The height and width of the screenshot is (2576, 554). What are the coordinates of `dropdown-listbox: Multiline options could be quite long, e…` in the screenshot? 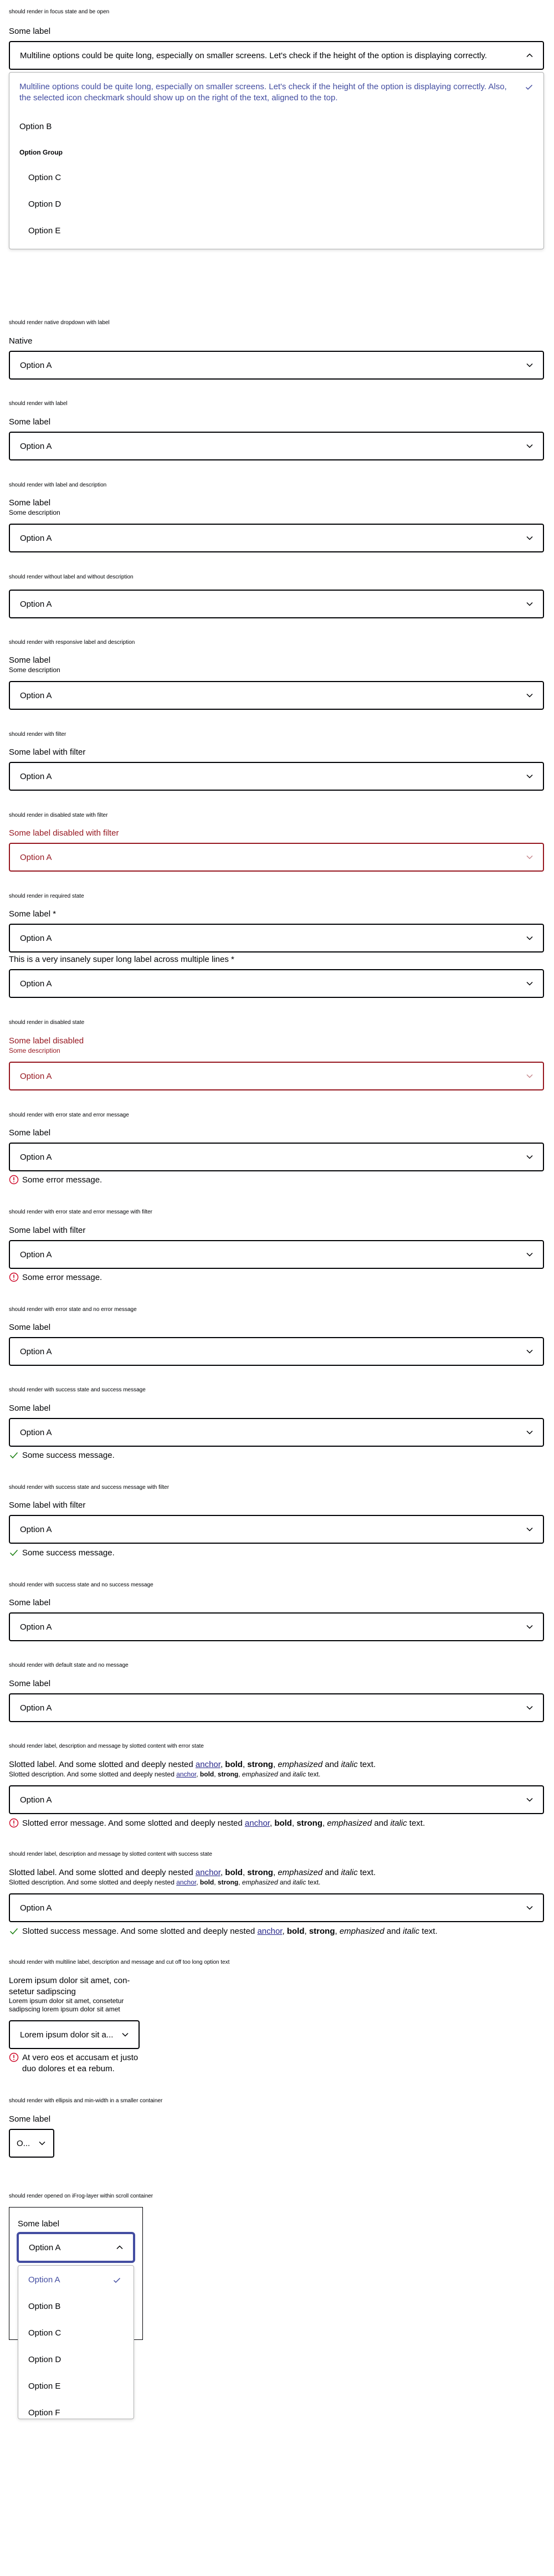 It's located at (276, 160).